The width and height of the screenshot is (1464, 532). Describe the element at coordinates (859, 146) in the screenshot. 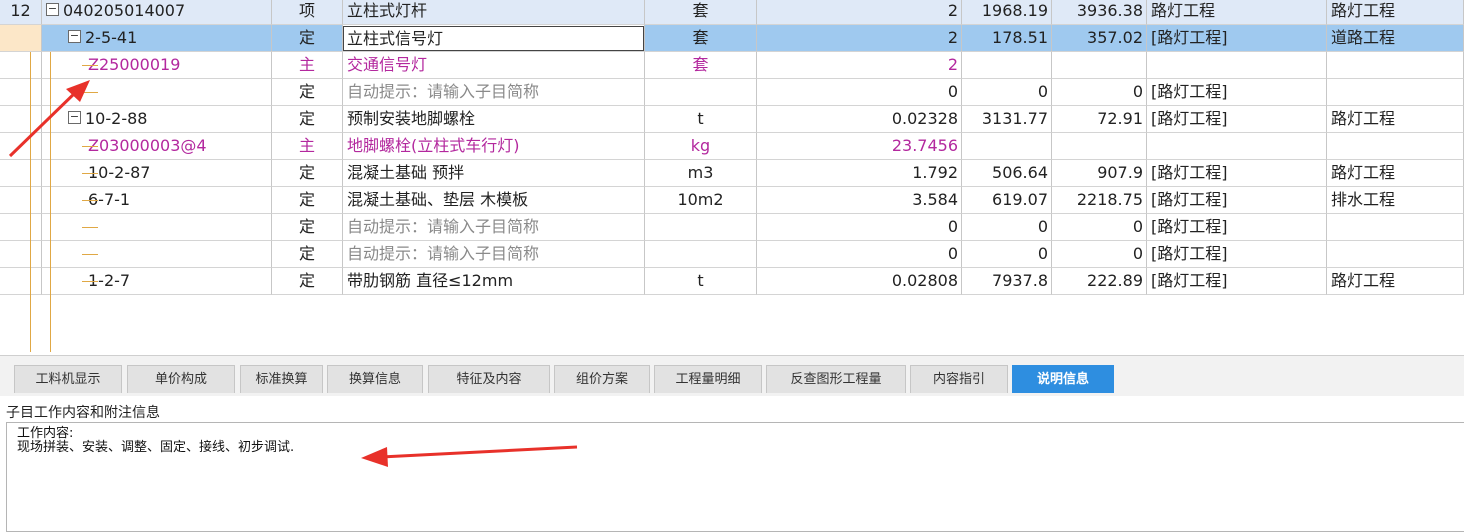

I see `cell-qty: 23.7456` at that location.